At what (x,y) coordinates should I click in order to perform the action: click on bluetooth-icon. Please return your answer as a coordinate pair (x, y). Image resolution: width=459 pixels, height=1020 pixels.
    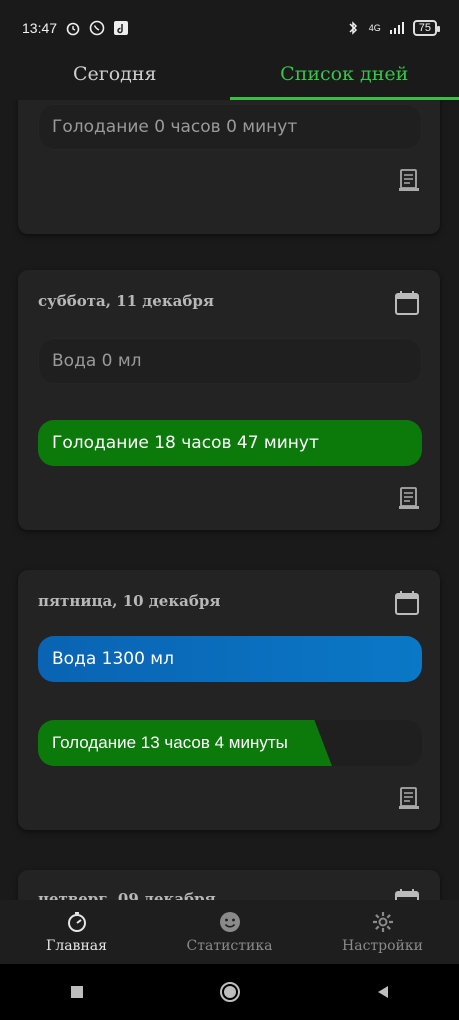
    Looking at the image, I should click on (353, 28).